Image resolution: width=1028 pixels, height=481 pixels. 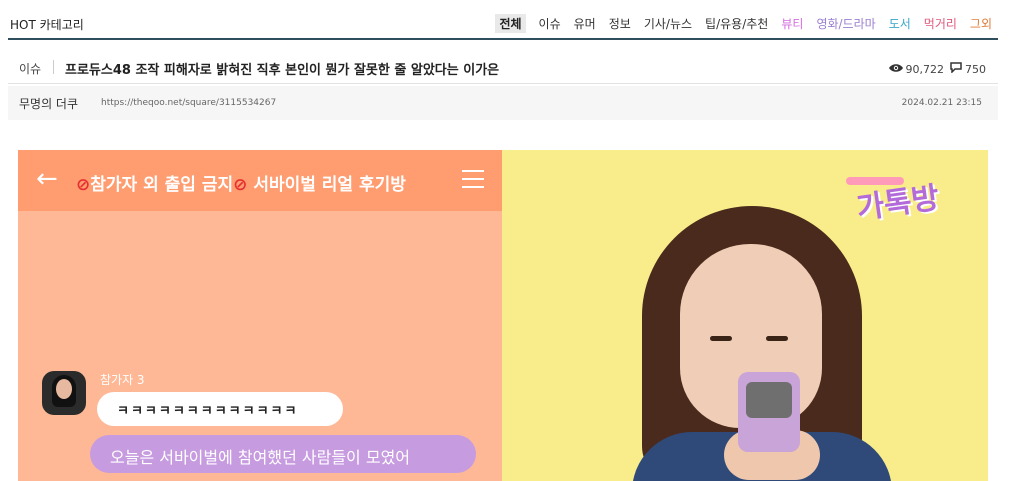 What do you see at coordinates (585, 24) in the screenshot?
I see `category-tab-humor: 유머` at bounding box center [585, 24].